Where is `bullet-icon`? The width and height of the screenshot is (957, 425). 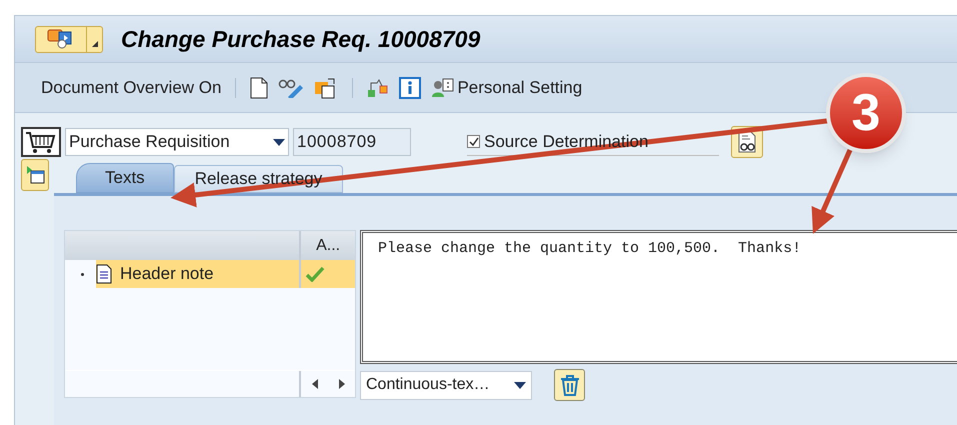
bullet-icon is located at coordinates (82, 274).